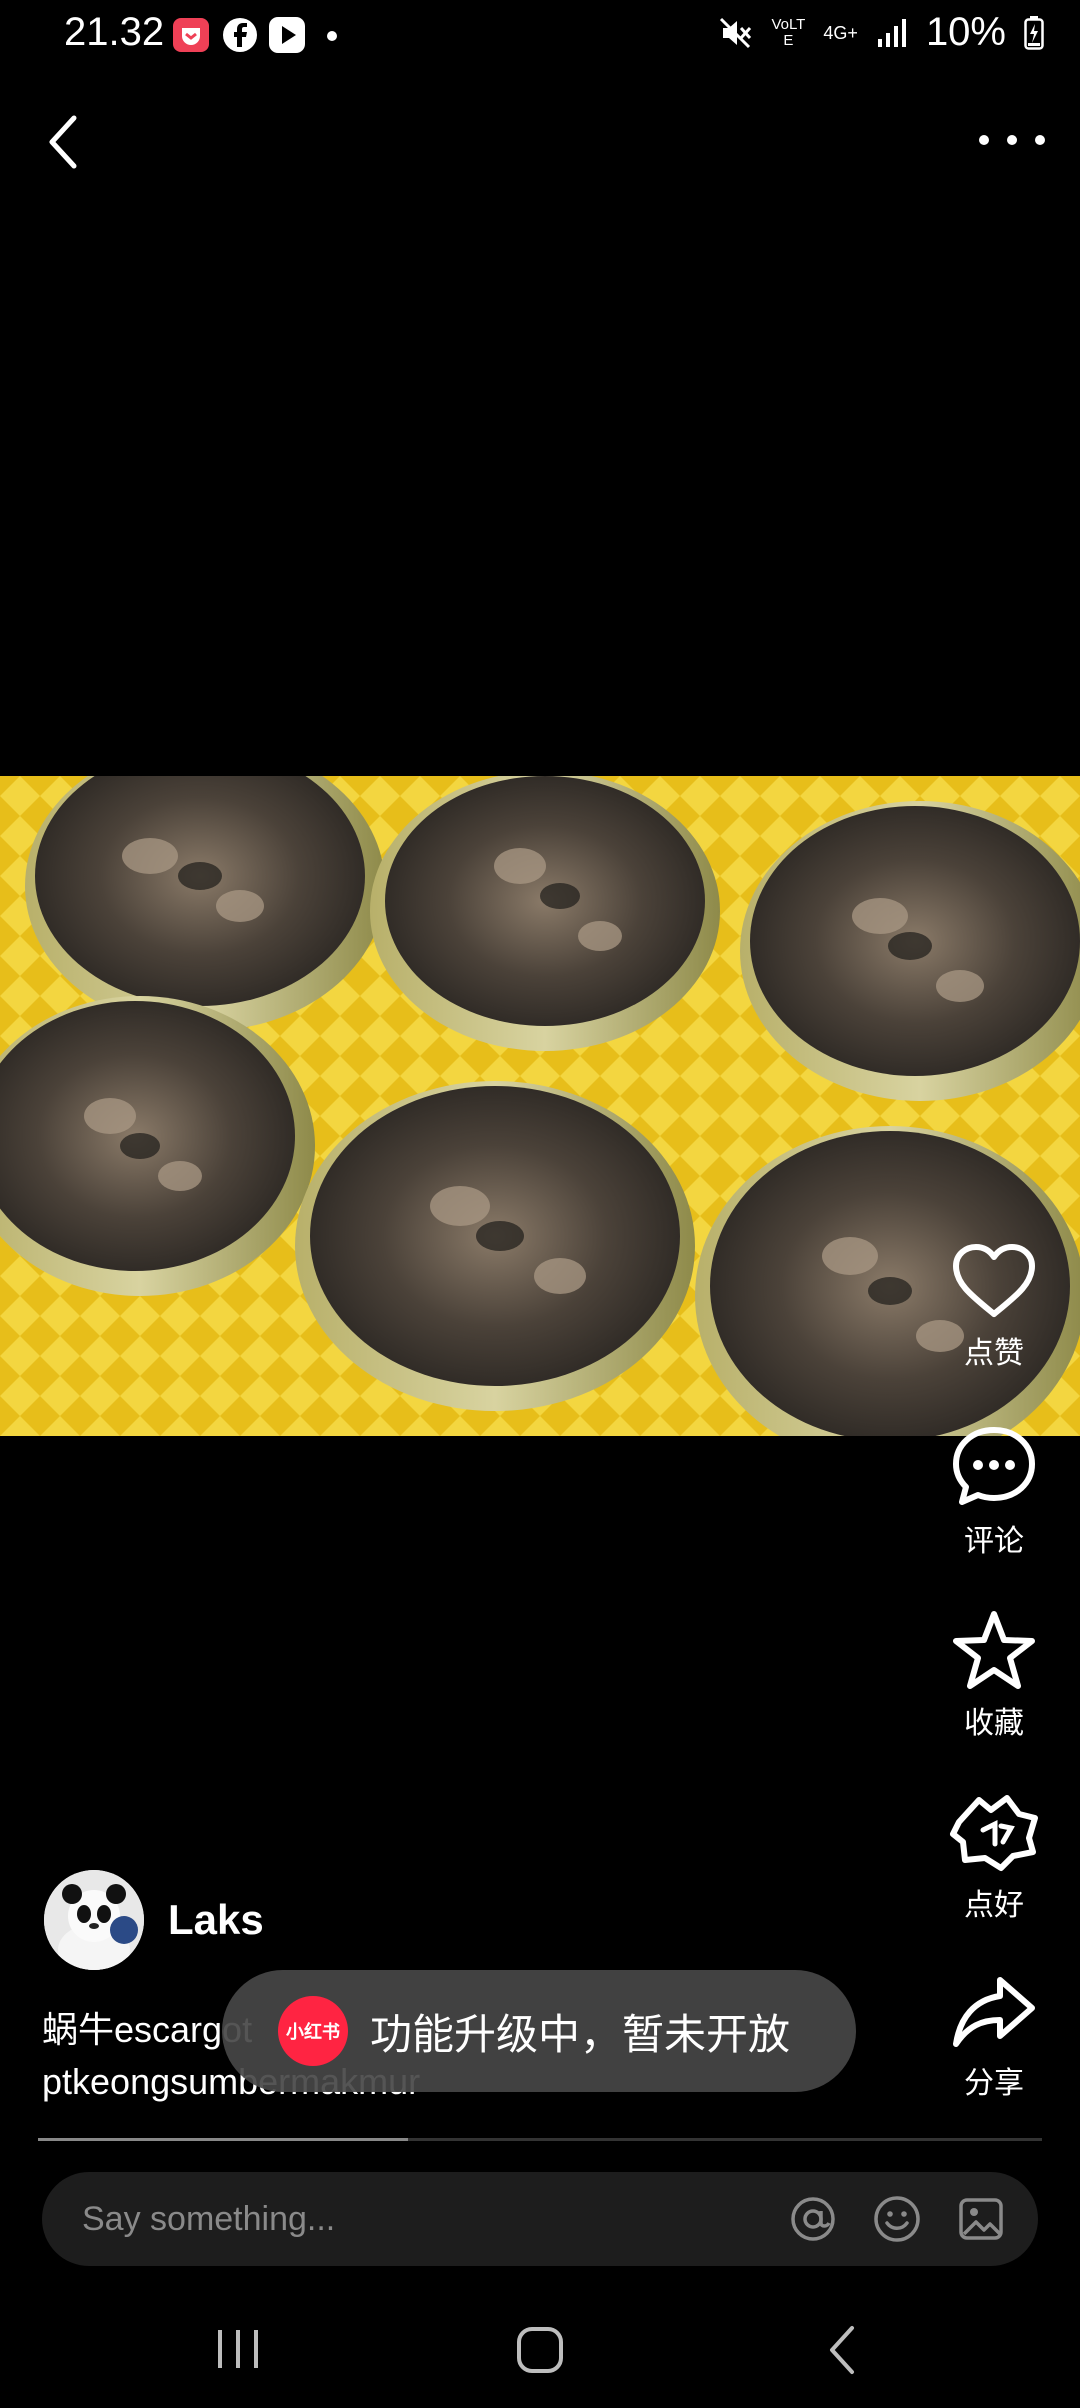 The image size is (1080, 2408). What do you see at coordinates (994, 1723) in the screenshot?
I see `collect-label: 收藏` at bounding box center [994, 1723].